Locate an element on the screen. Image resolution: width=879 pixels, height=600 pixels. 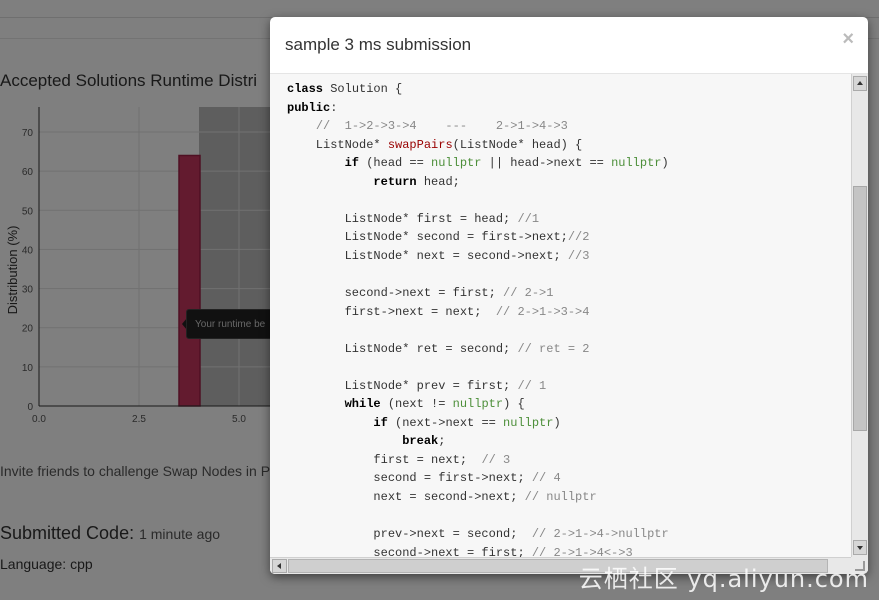
arrow-down-icon is located at coordinates (860, 548).